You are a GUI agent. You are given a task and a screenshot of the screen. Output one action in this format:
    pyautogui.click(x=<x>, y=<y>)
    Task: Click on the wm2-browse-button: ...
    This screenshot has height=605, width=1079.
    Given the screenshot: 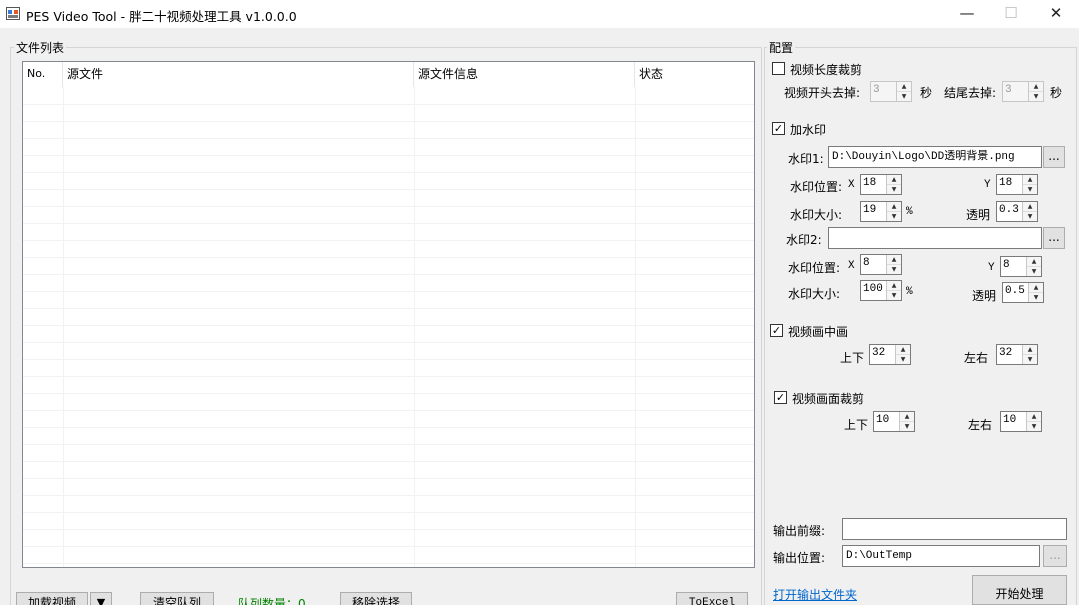 What is the action you would take?
    pyautogui.click(x=1054, y=238)
    